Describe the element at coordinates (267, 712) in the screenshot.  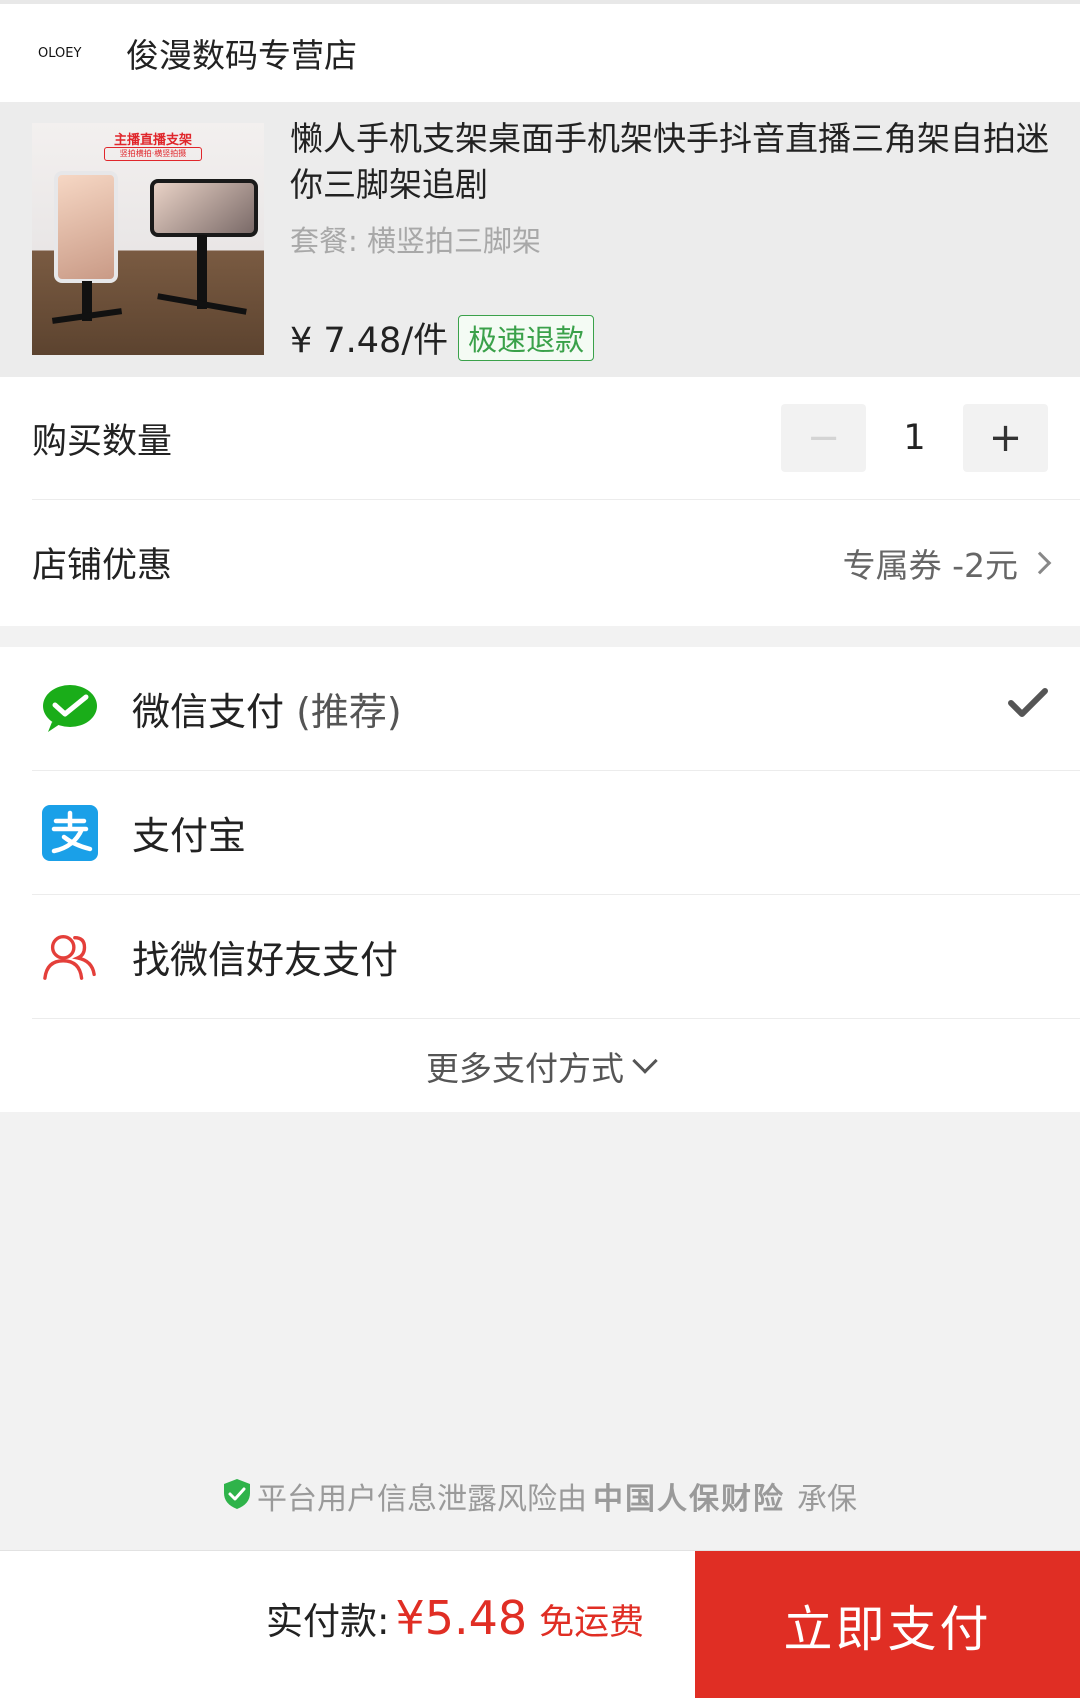
I see `payment-option-label: 微信支付 (推荐)` at that location.